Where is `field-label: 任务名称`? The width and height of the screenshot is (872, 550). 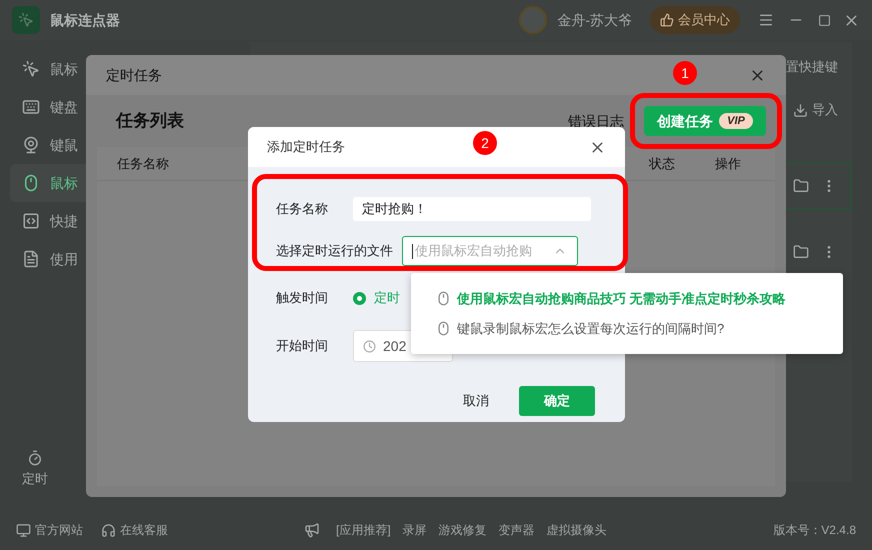 field-label: 任务名称 is located at coordinates (302, 209).